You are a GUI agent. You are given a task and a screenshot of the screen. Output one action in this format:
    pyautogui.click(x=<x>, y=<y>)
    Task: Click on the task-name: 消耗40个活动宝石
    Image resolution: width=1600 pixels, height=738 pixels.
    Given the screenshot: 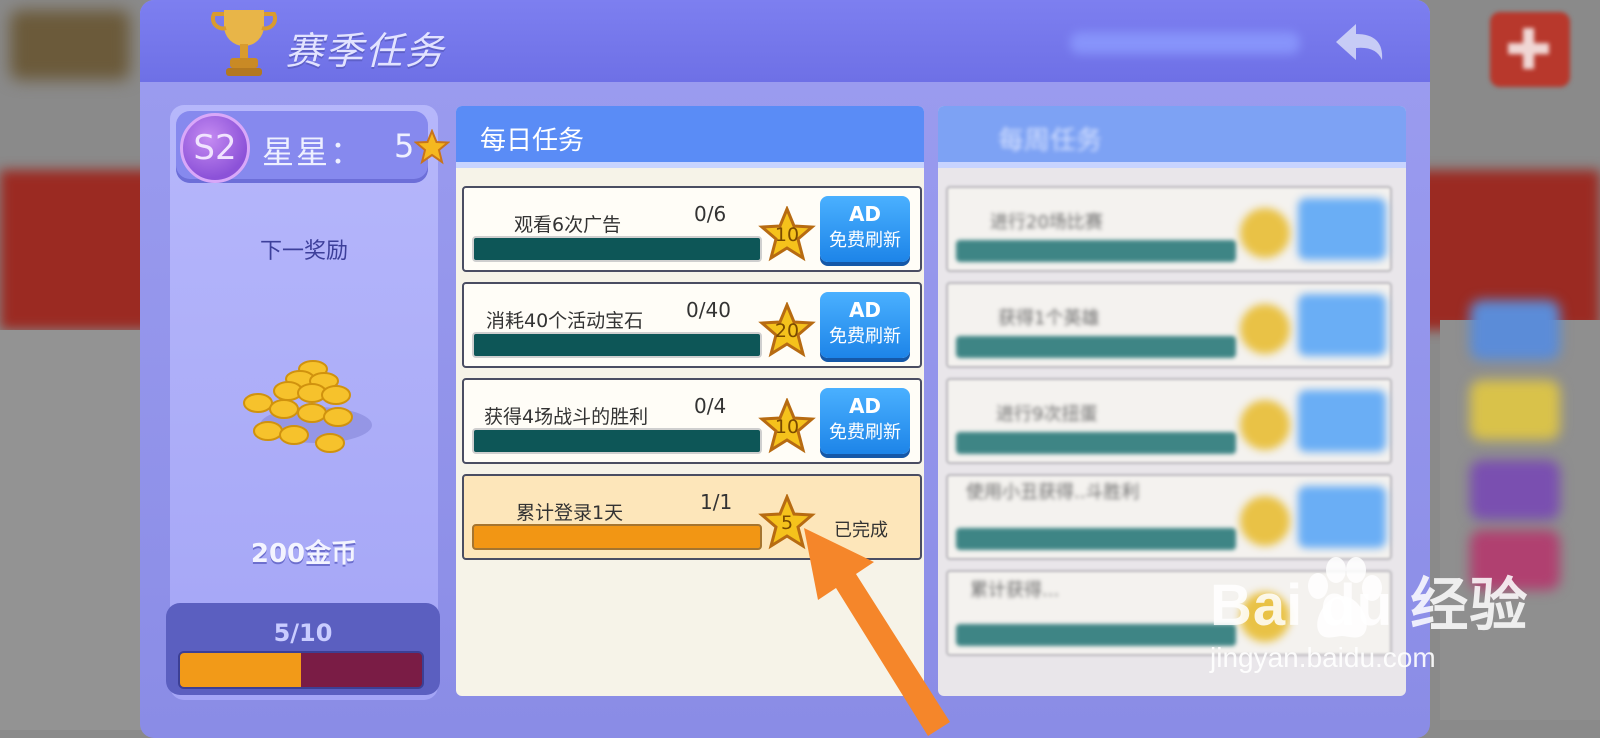 What is the action you would take?
    pyautogui.click(x=565, y=321)
    